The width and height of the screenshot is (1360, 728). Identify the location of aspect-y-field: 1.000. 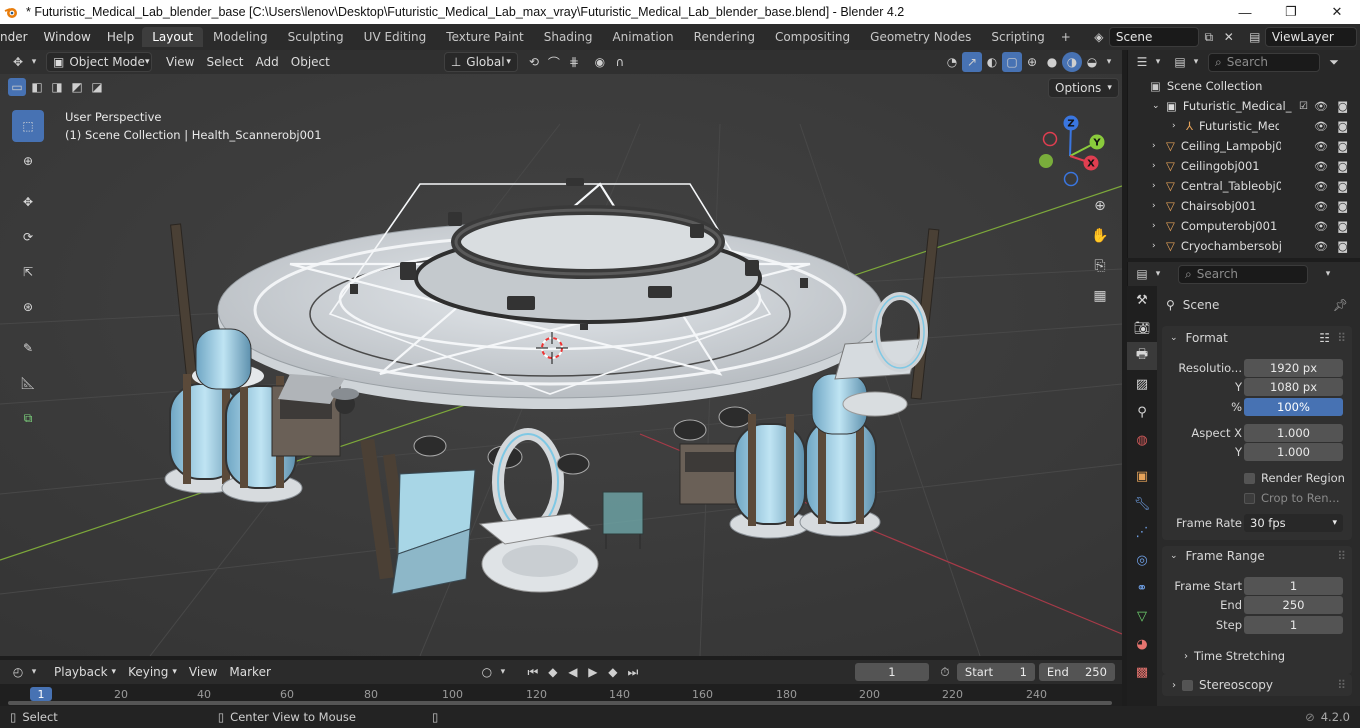
(1293, 452).